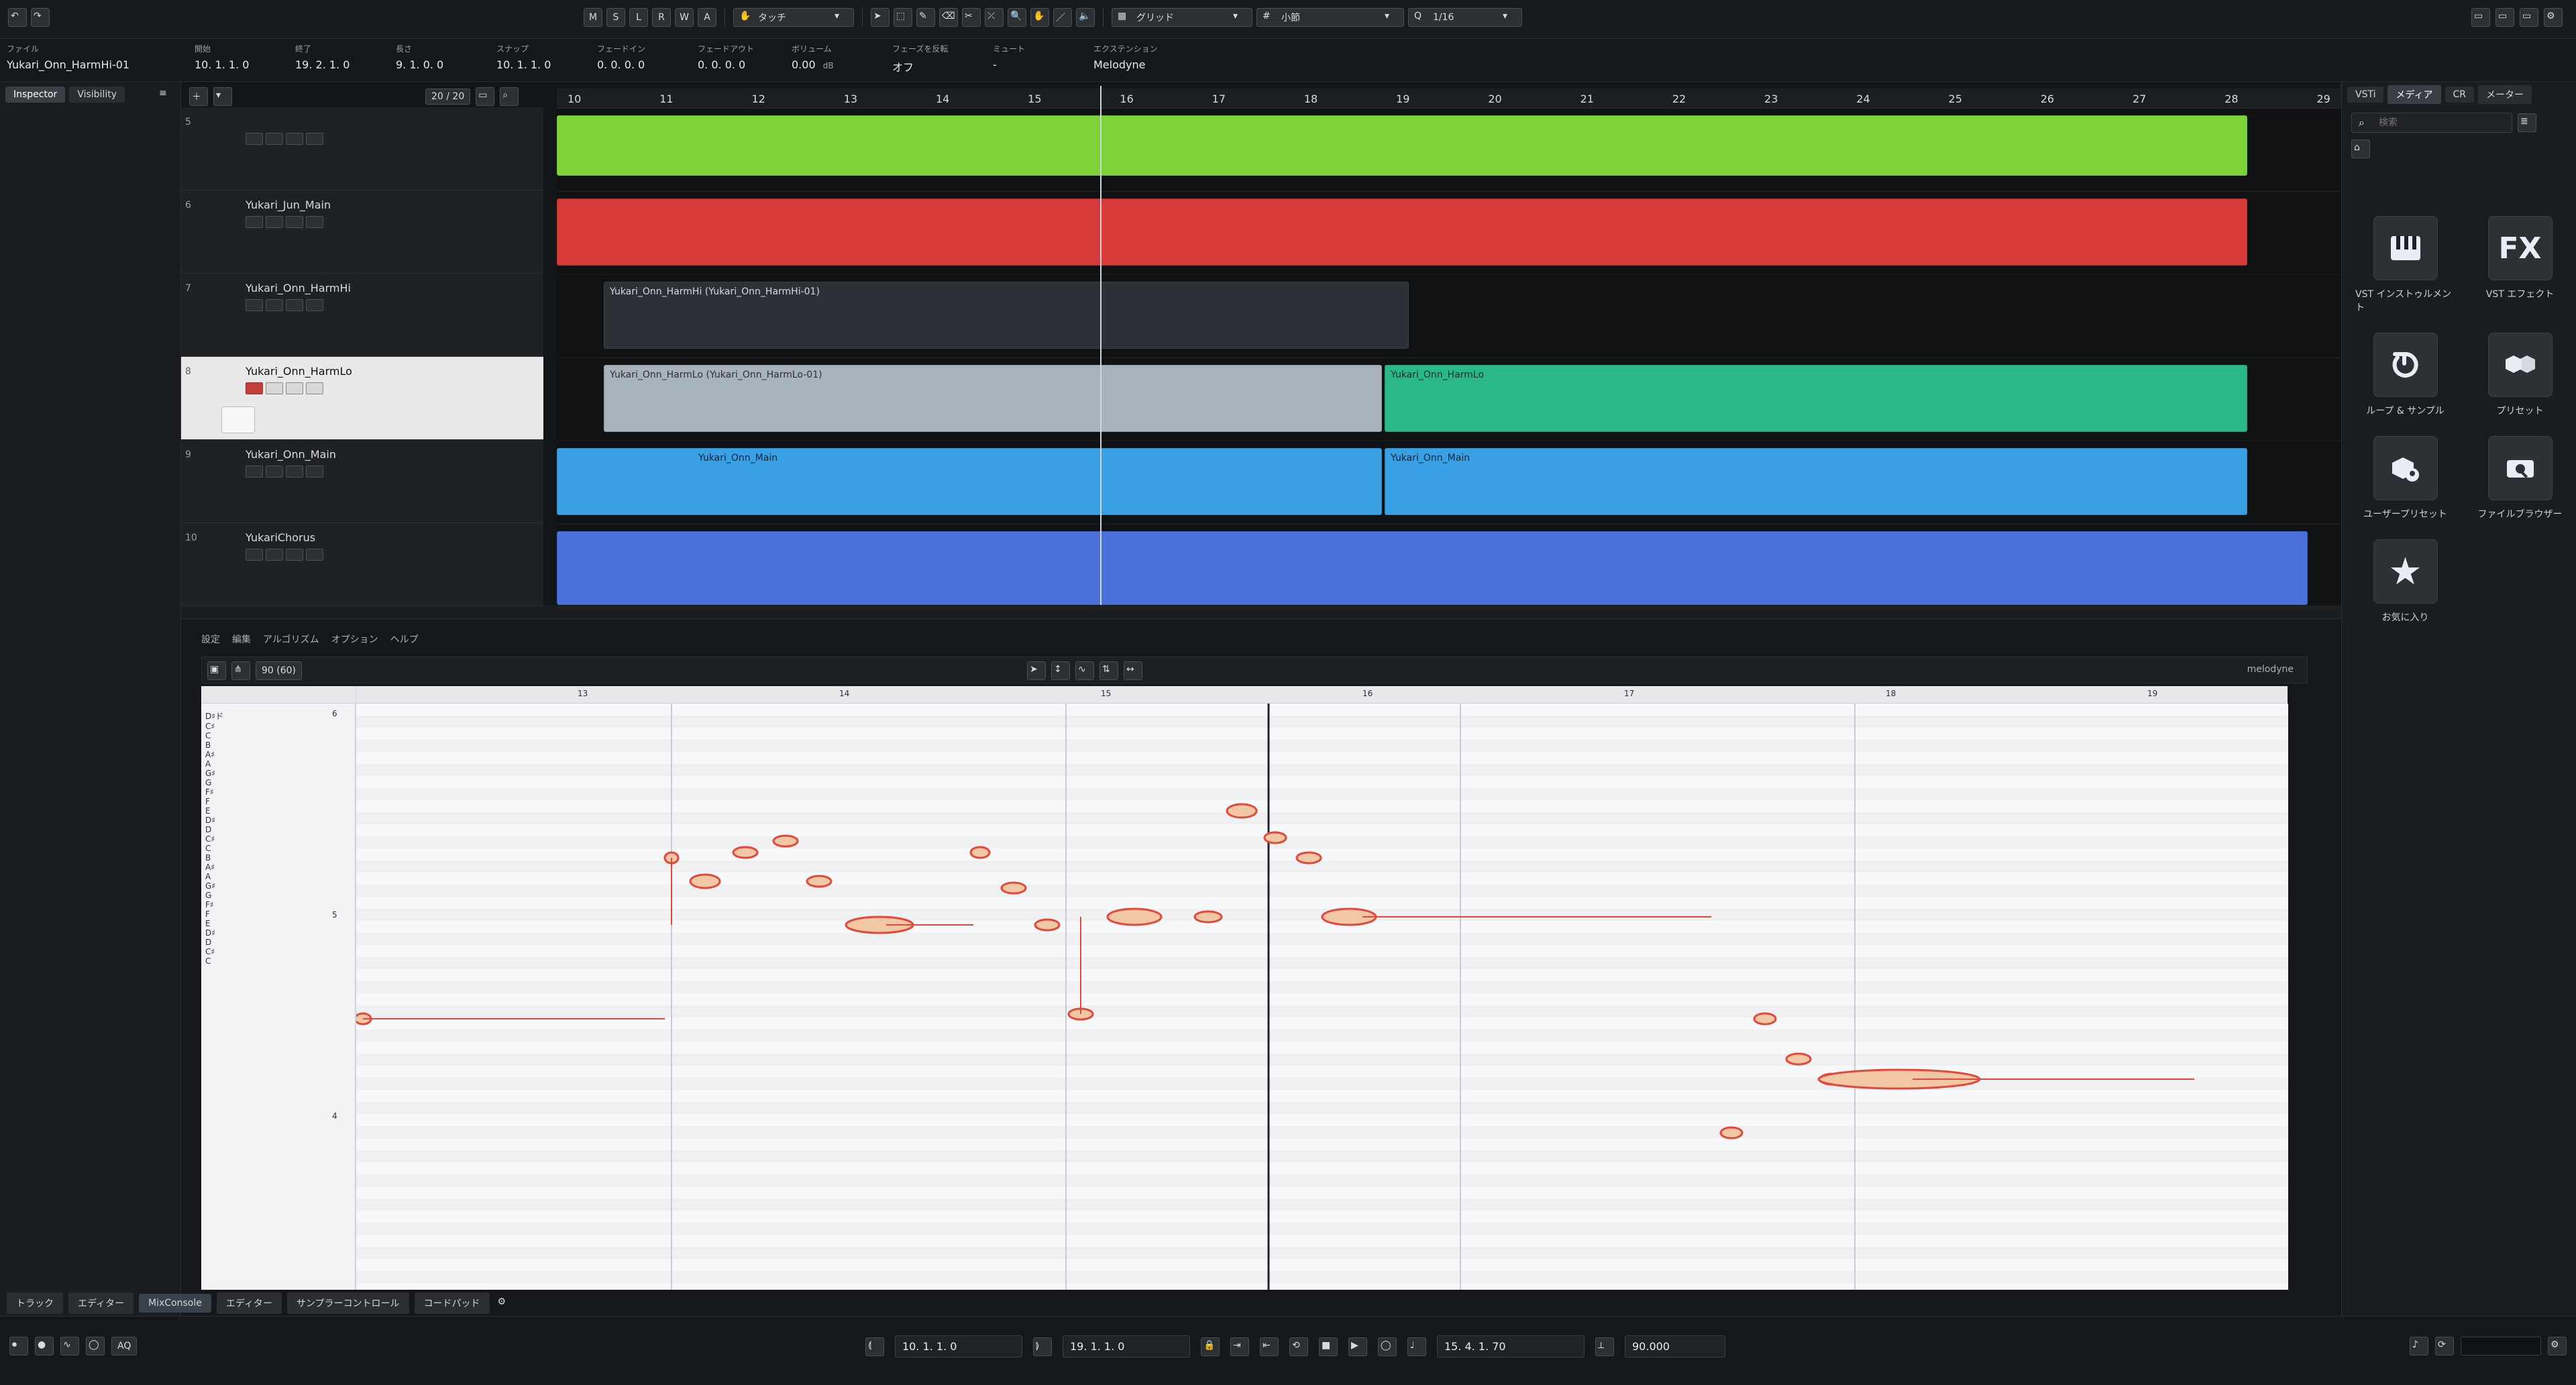  I want to click on position-mode-button: ♩, so click(1416, 1346).